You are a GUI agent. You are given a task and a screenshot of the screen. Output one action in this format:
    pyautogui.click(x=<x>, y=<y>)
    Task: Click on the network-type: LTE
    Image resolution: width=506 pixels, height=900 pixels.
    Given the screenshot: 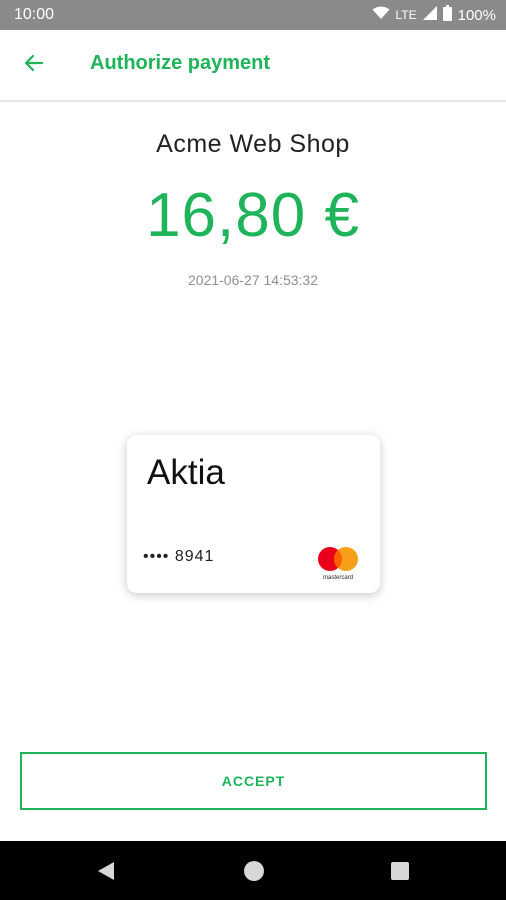 What is the action you would take?
    pyautogui.click(x=406, y=15)
    